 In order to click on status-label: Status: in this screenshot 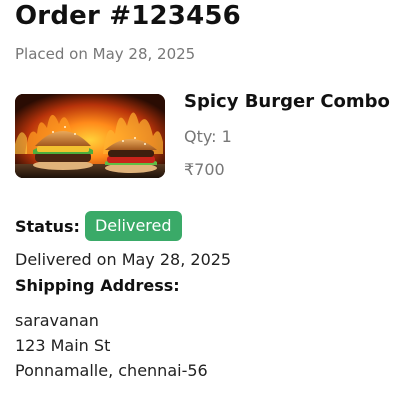, I will do `click(47, 226)`.